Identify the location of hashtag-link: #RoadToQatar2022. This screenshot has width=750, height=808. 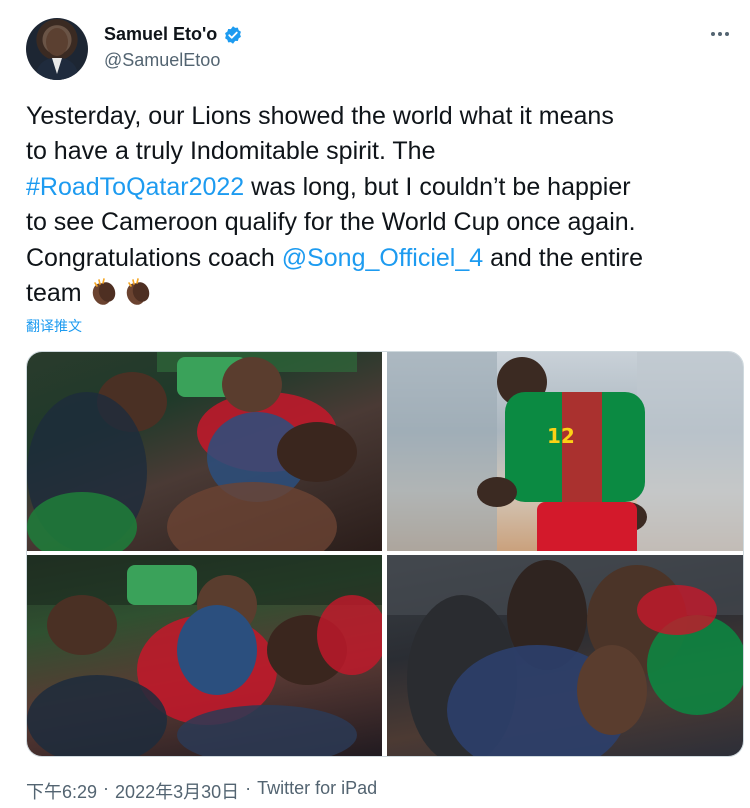
(135, 187).